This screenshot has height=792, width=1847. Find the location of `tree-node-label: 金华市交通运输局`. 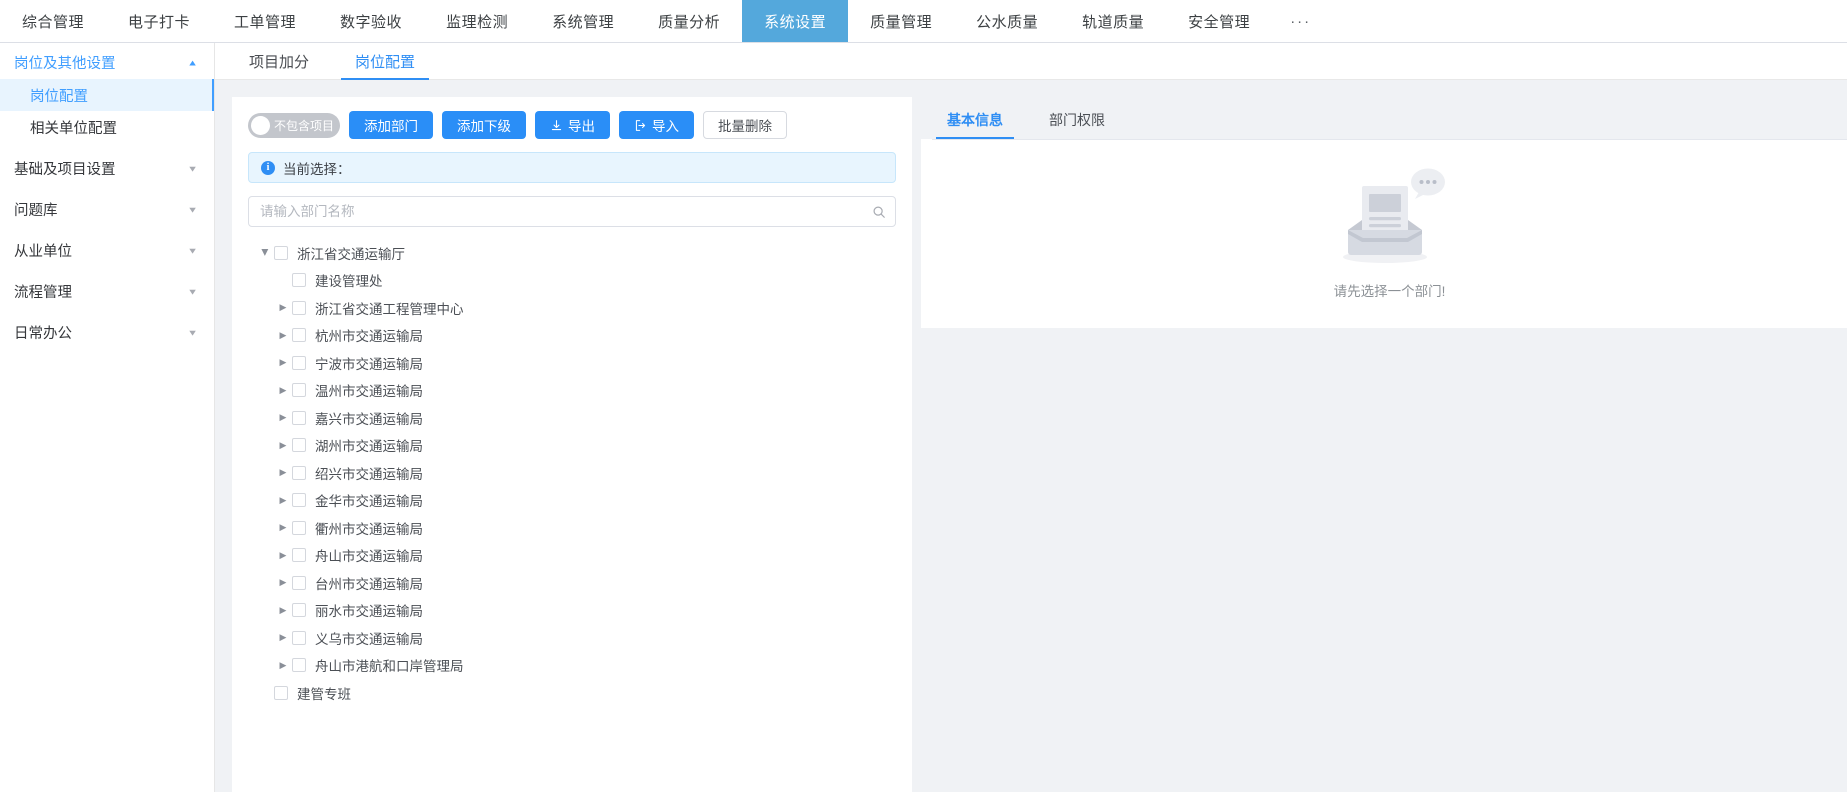

tree-node-label: 金华市交通运输局 is located at coordinates (369, 502).